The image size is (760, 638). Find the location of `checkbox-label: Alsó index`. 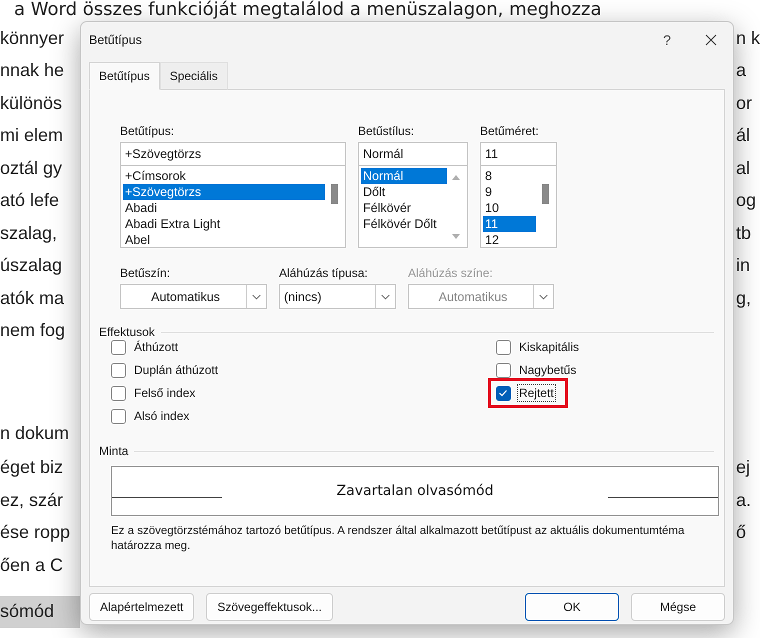

checkbox-label: Alsó index is located at coordinates (161, 416).